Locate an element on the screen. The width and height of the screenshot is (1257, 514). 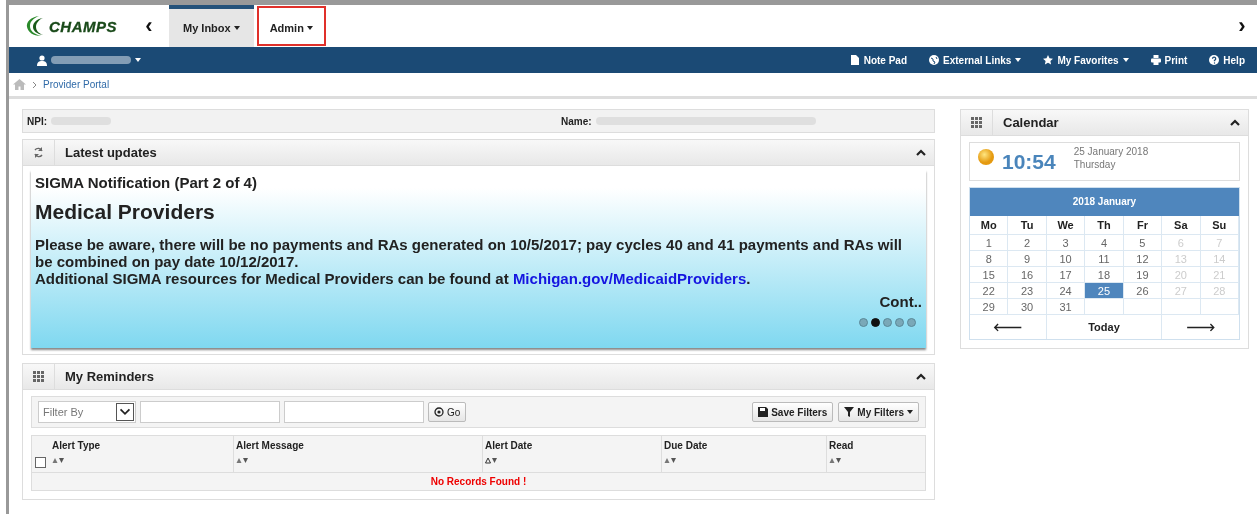
select-all-checkbox is located at coordinates (40, 462).